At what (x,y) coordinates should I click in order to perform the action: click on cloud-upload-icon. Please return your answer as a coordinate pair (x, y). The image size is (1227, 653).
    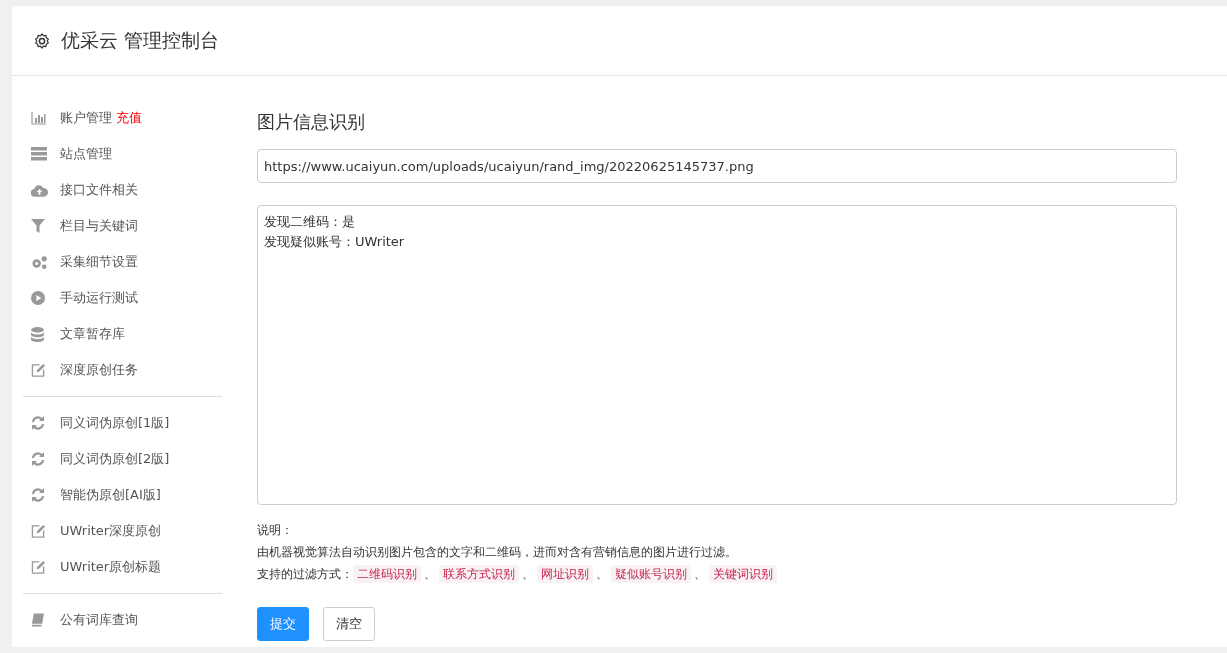
    Looking at the image, I should click on (39, 190).